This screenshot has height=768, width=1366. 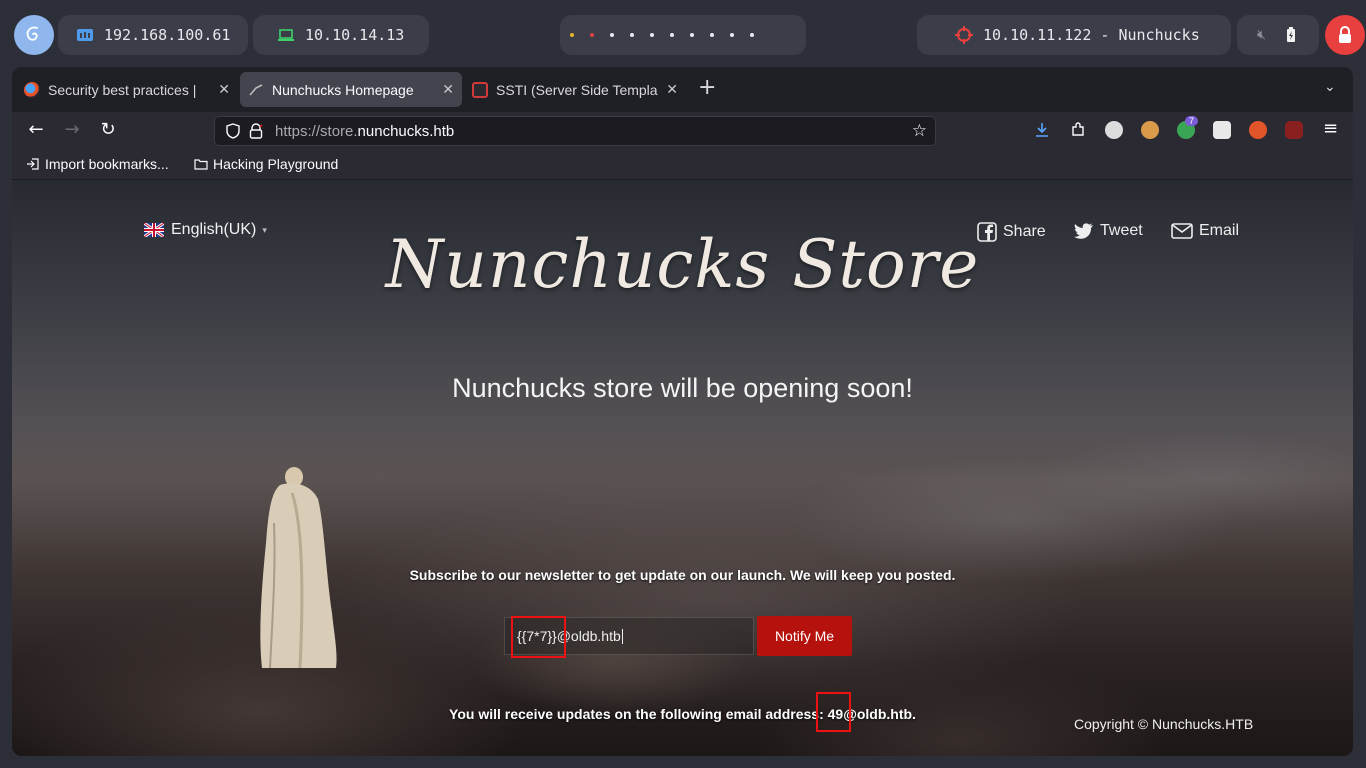 I want to click on nodejs-favicon-icon, so click(x=32, y=89).